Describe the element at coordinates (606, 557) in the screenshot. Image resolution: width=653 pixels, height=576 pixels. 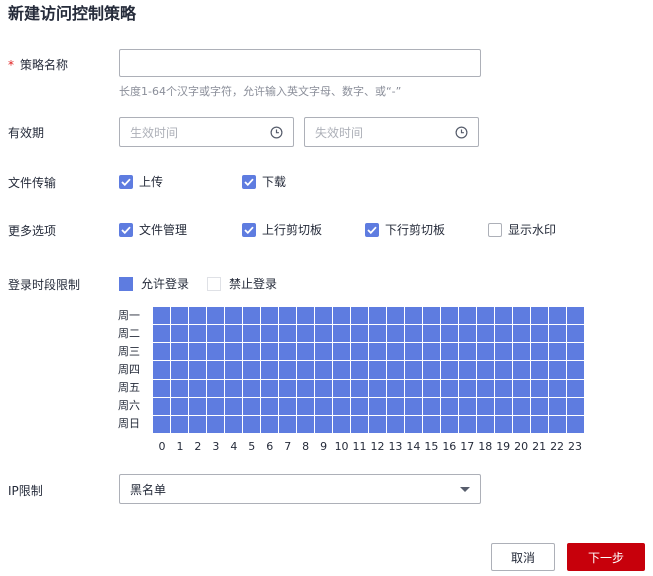
I see `next-button: 下一步` at that location.